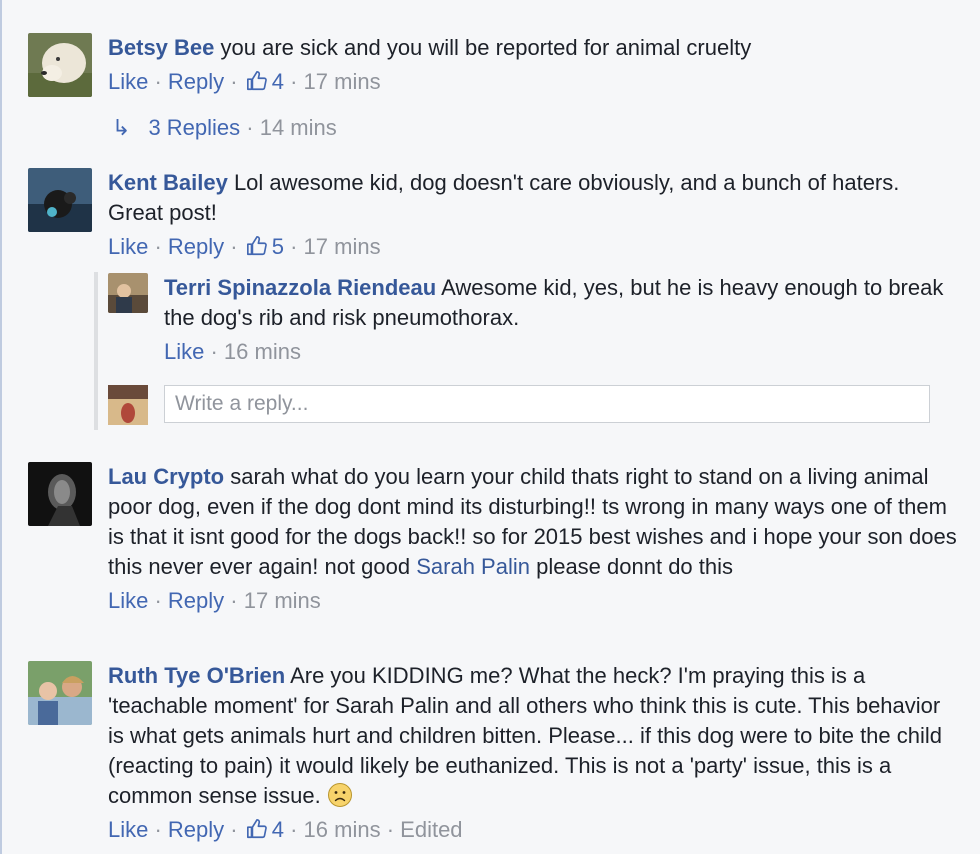 The image size is (980, 854). What do you see at coordinates (128, 405) in the screenshot?
I see `current-user-avatar` at bounding box center [128, 405].